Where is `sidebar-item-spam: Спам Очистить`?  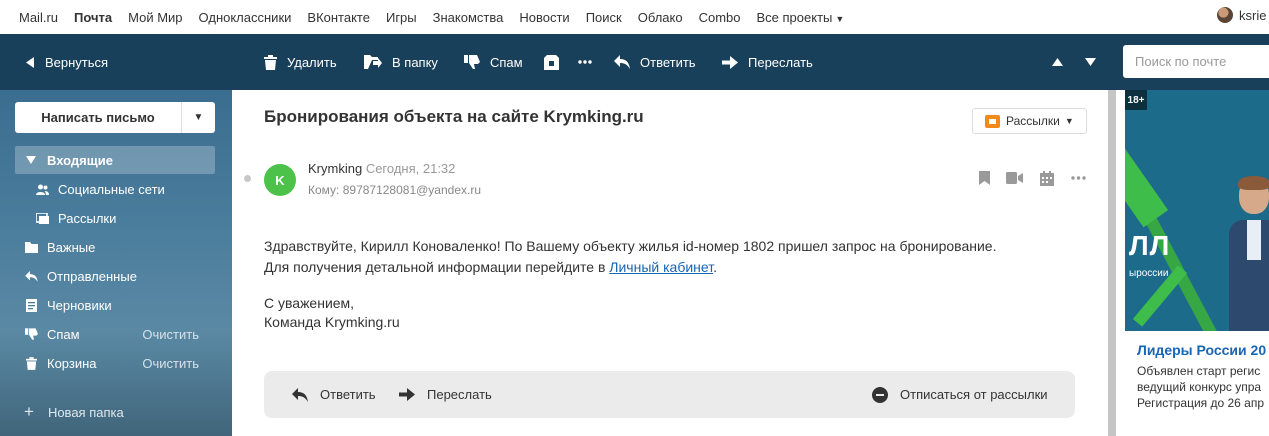
sidebar-item-spam: Спам Очистить is located at coordinates (115, 334).